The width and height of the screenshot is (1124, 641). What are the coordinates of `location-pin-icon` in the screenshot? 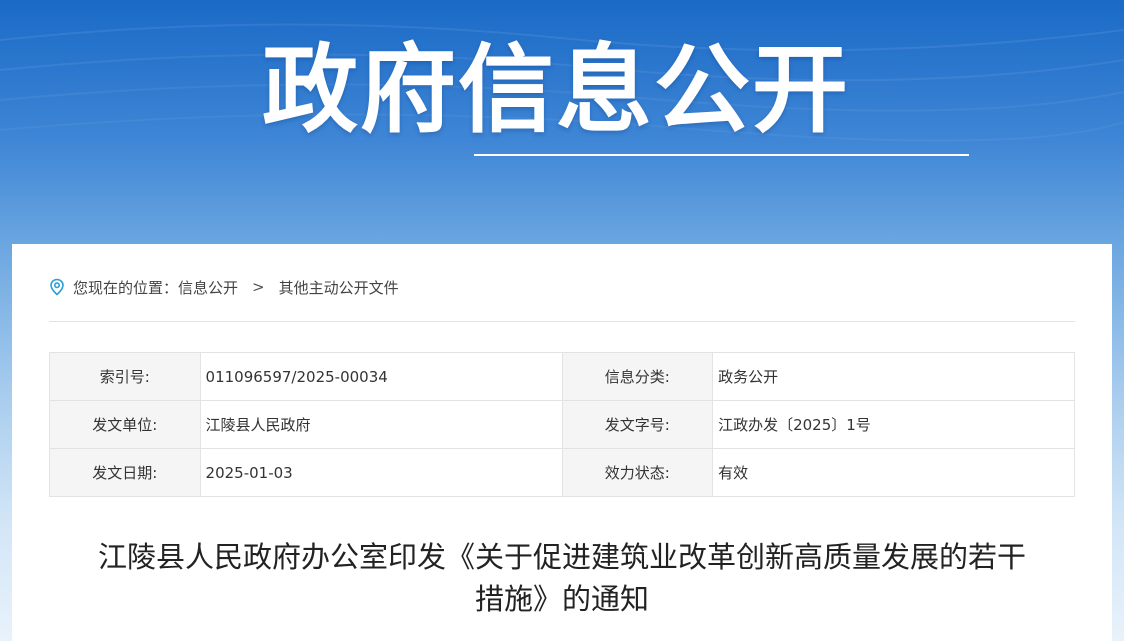 It's located at (57, 287).